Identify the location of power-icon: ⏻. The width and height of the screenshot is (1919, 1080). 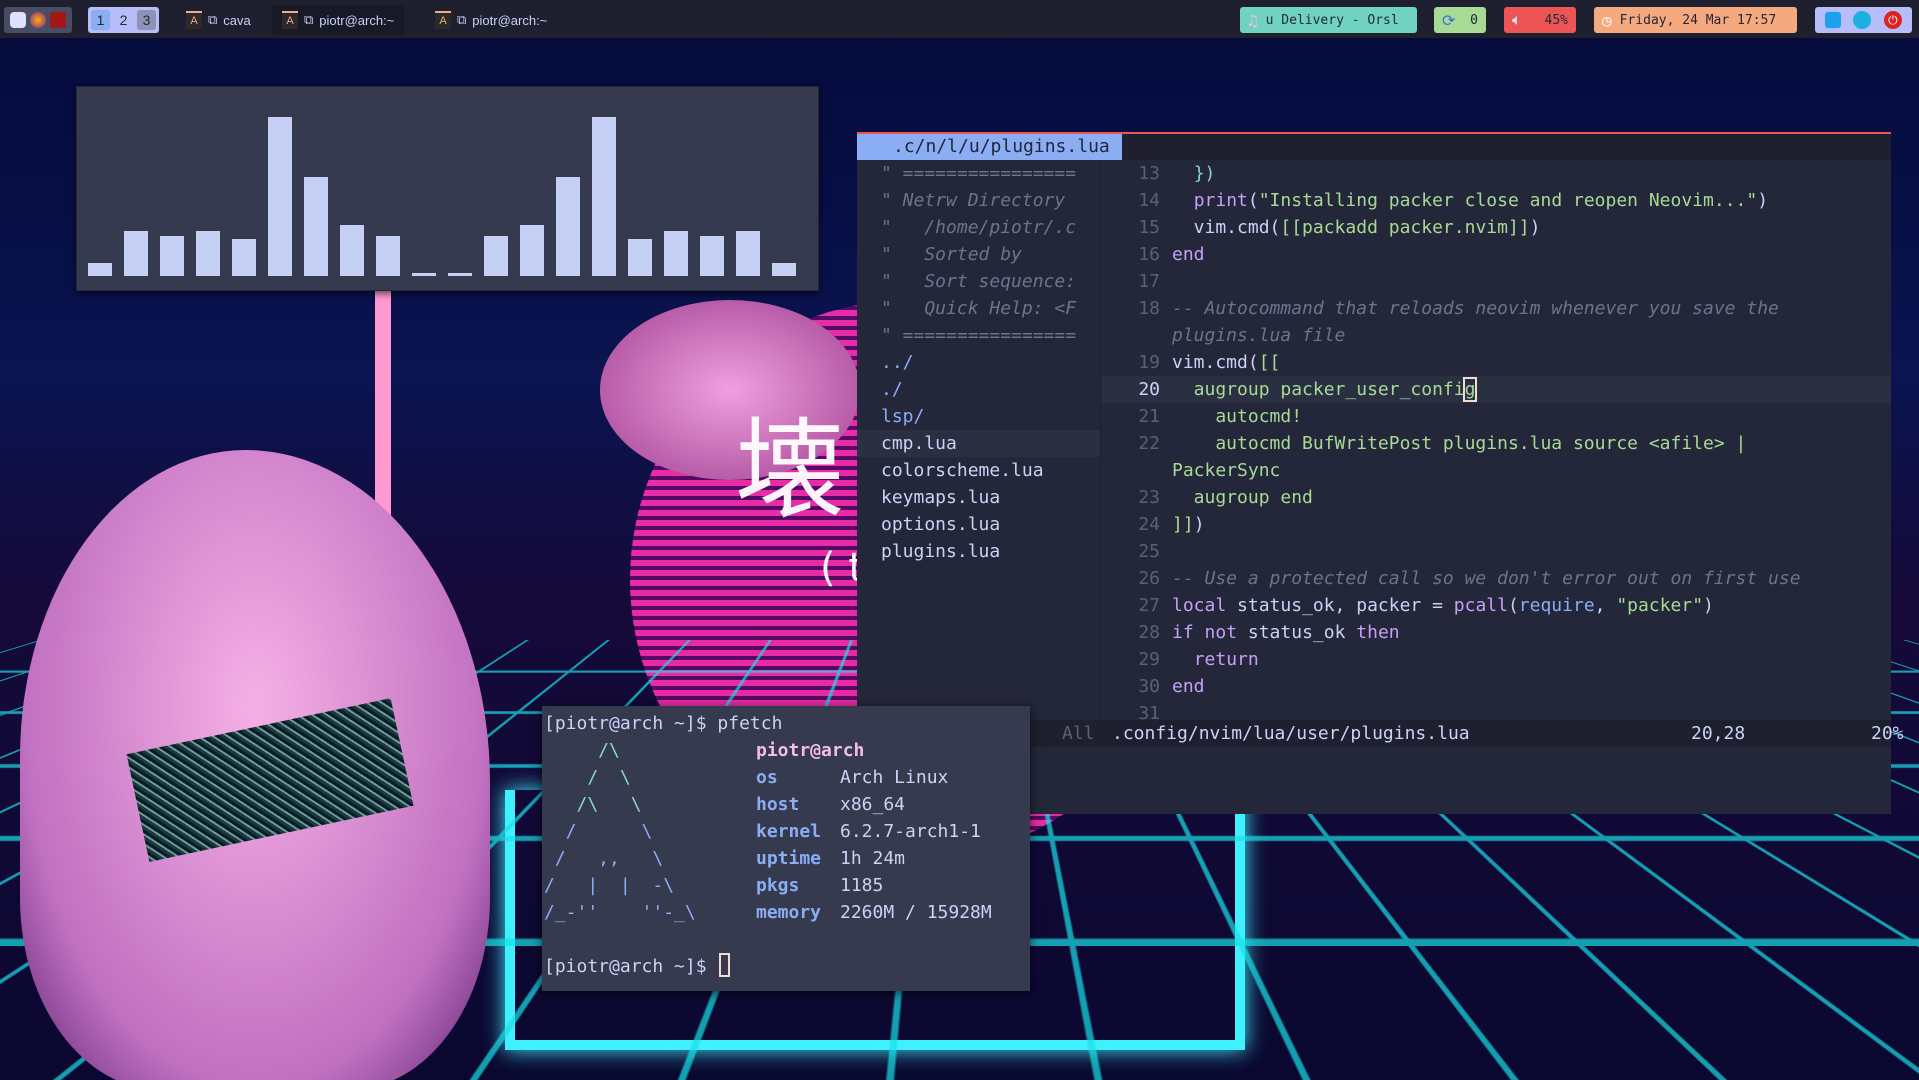
(1892, 20).